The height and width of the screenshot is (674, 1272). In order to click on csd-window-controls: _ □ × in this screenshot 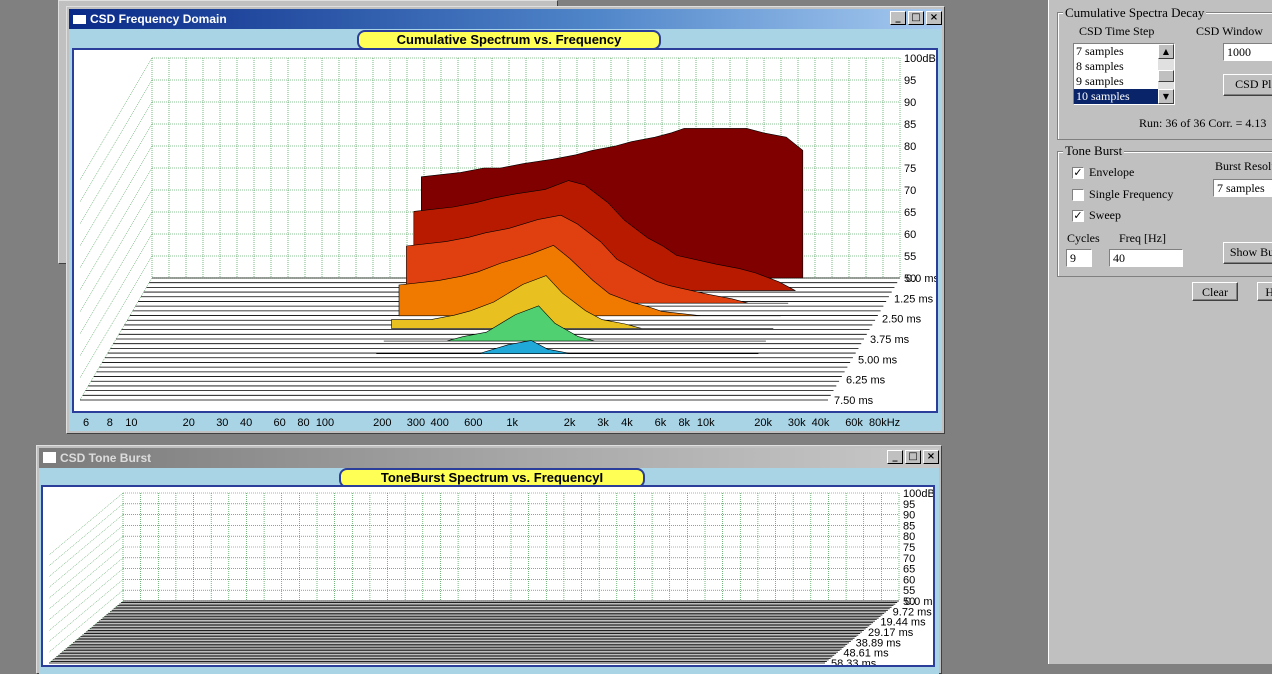, I will do `click(916, 18)`.